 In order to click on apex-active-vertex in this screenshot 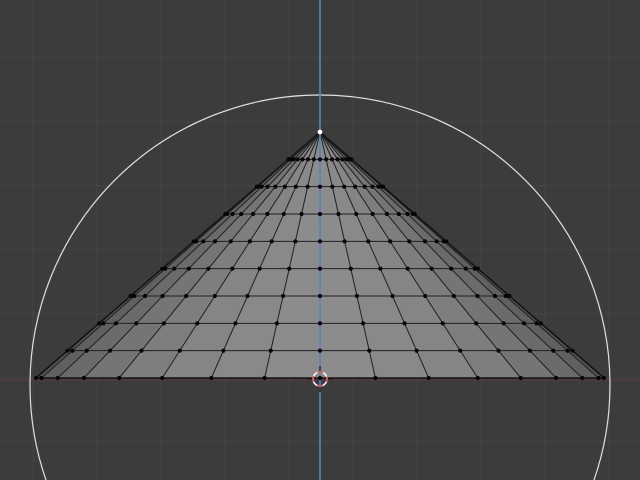, I will do `click(320, 132)`.